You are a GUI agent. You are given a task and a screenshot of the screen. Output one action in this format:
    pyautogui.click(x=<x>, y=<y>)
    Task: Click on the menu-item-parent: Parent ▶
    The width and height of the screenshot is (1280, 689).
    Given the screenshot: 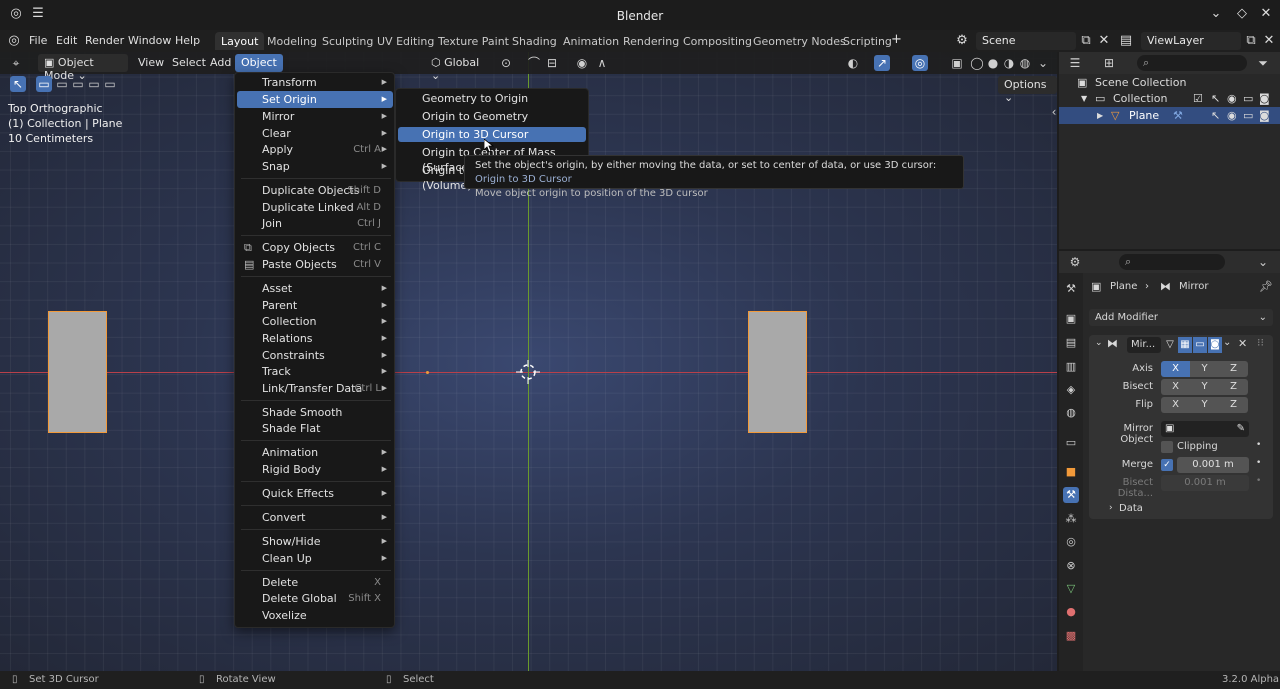 What is the action you would take?
    pyautogui.click(x=315, y=305)
    